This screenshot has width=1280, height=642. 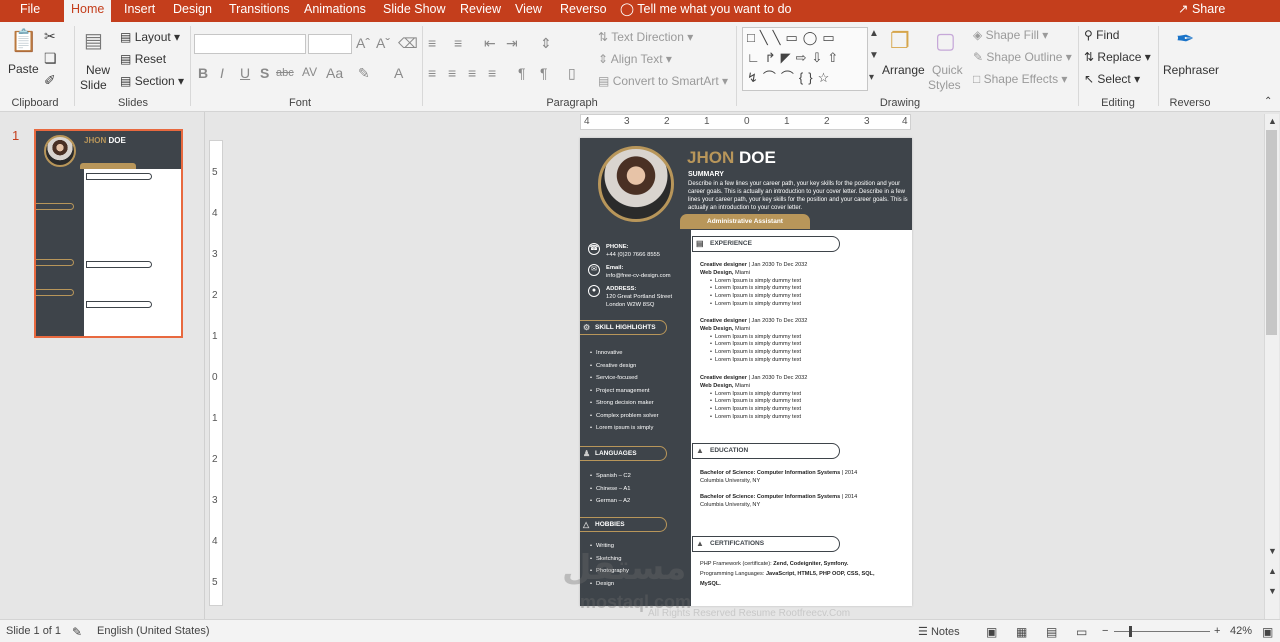 I want to click on quick-styles-label-1: Quick, so click(x=947, y=70).